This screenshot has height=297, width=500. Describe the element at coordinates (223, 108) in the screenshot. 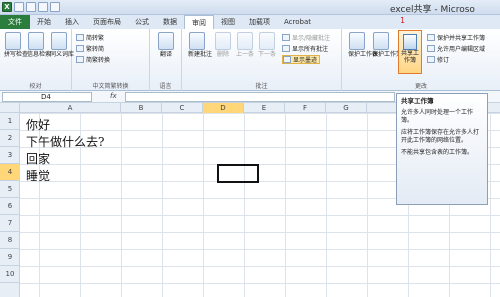

I see `column-header-d: D` at that location.